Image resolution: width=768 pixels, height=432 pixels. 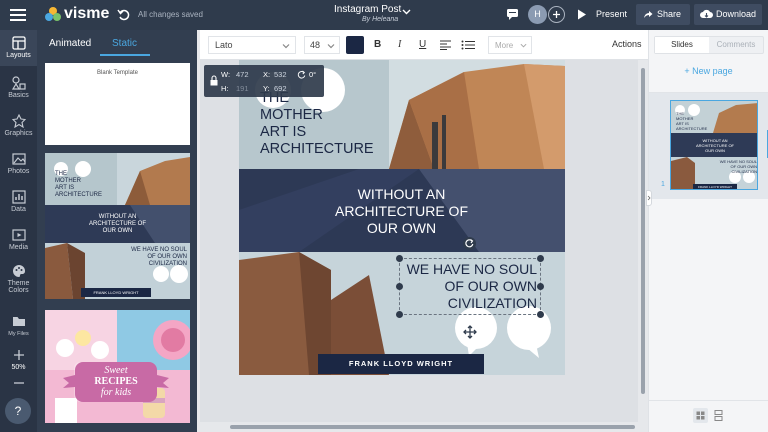 I want to click on list-icon, so click(x=468, y=45).